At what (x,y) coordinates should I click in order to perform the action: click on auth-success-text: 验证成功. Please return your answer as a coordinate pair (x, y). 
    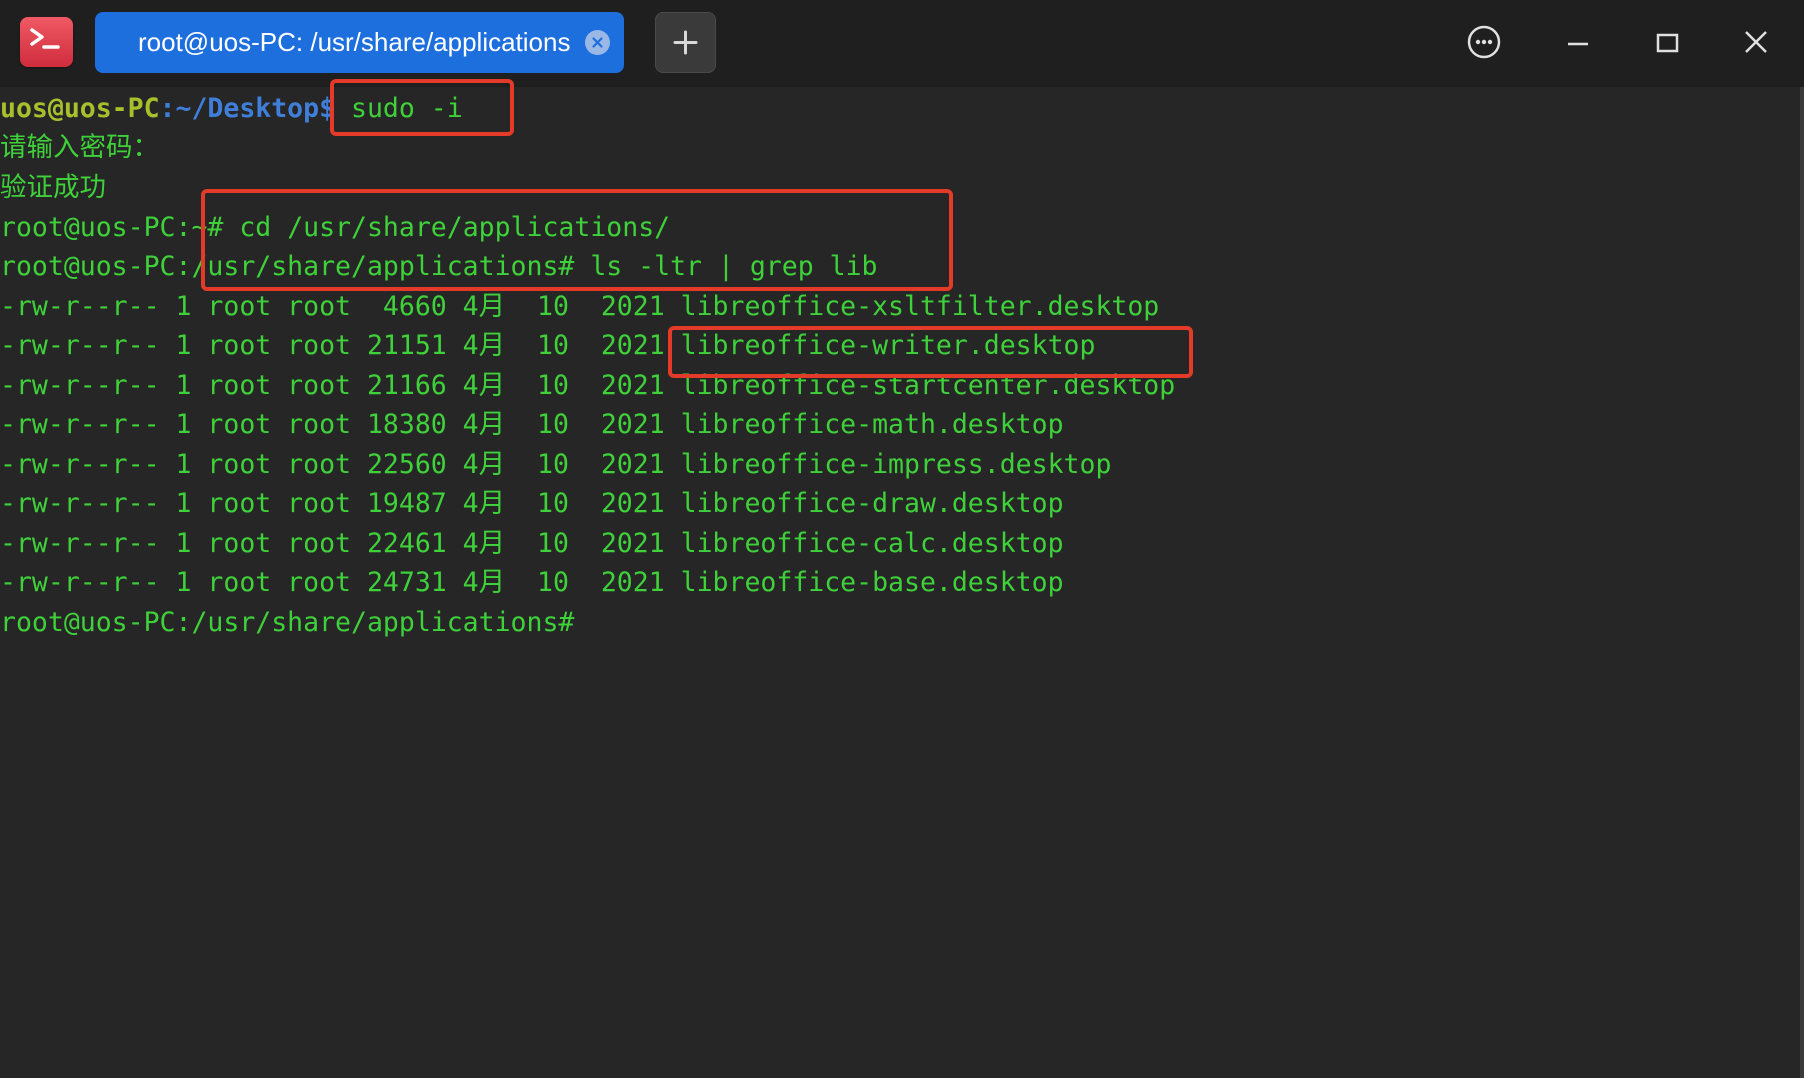
    Looking at the image, I should click on (53, 187).